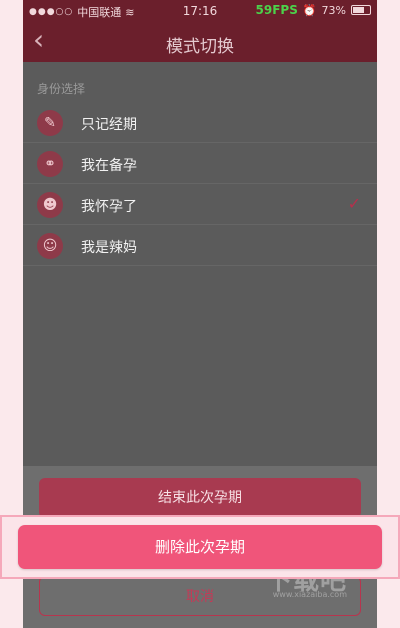 The width and height of the screenshot is (400, 628). What do you see at coordinates (200, 547) in the screenshot?
I see `delete-pregnancy-button: 删除此次孕期` at bounding box center [200, 547].